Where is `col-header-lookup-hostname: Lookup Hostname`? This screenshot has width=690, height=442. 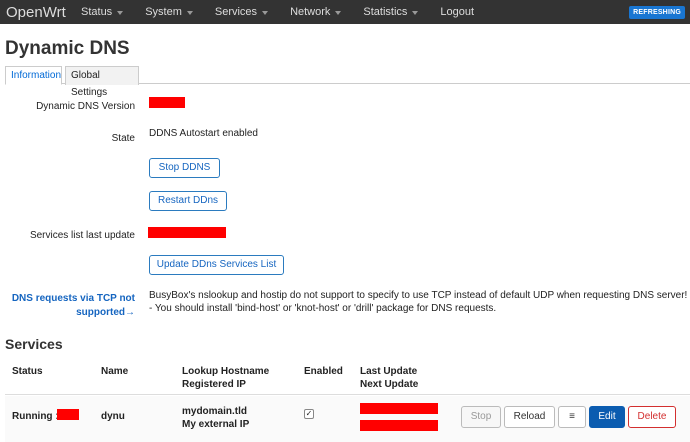
col-header-lookup-hostname: Lookup Hostname is located at coordinates (226, 371).